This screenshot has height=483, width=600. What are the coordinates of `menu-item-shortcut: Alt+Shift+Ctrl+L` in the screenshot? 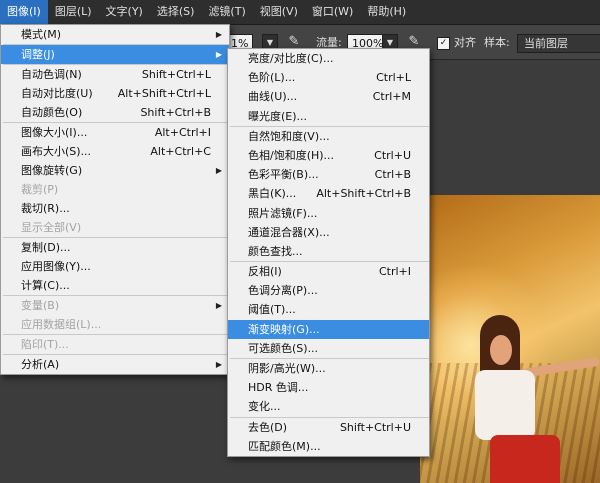 It's located at (164, 93).